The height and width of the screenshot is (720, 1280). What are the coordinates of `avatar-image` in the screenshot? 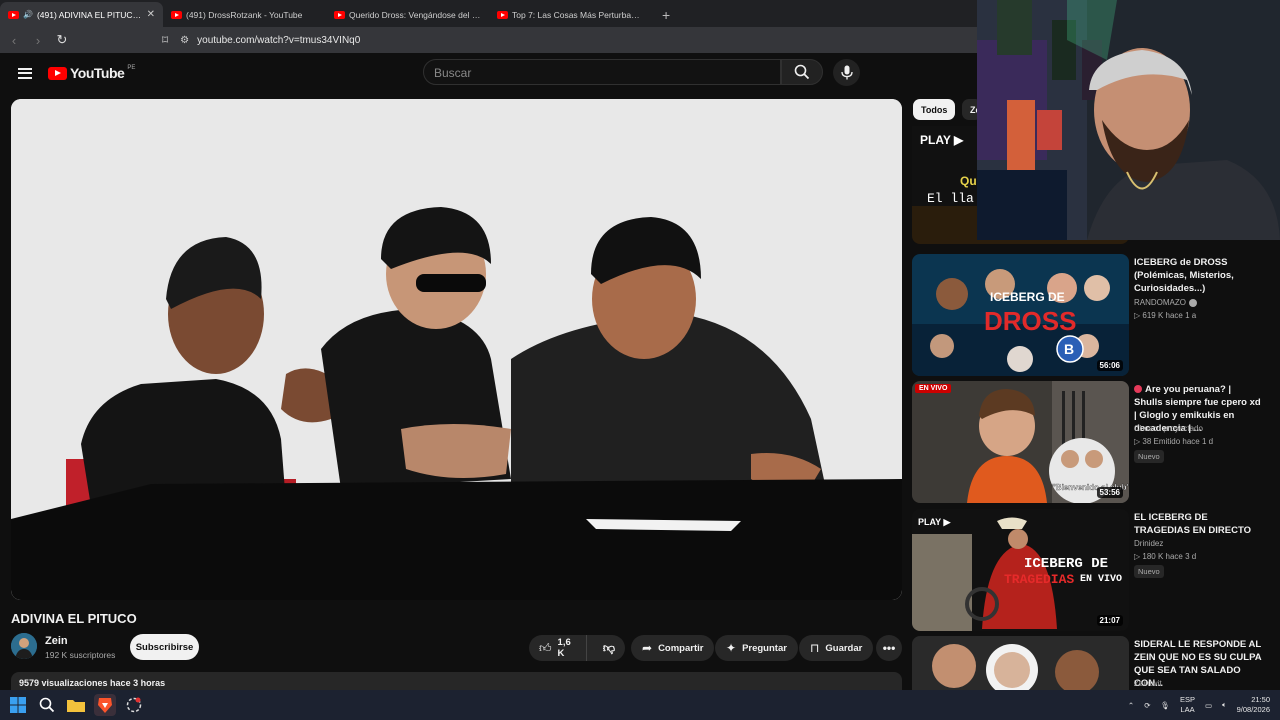 It's located at (24, 646).